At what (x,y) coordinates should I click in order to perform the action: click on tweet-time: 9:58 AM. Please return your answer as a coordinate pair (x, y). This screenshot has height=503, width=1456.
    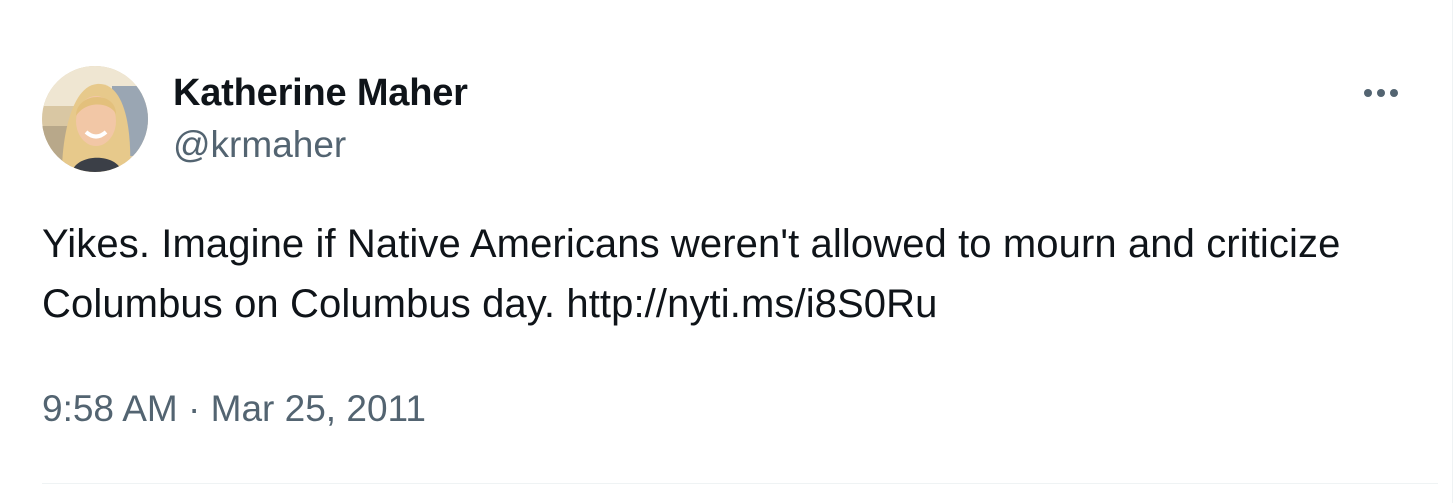
    Looking at the image, I should click on (110, 408).